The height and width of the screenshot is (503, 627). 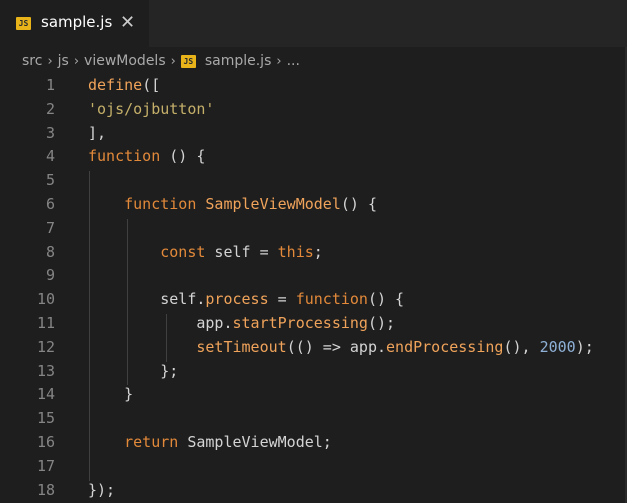 I want to click on code-token: (),, so click(x=521, y=346).